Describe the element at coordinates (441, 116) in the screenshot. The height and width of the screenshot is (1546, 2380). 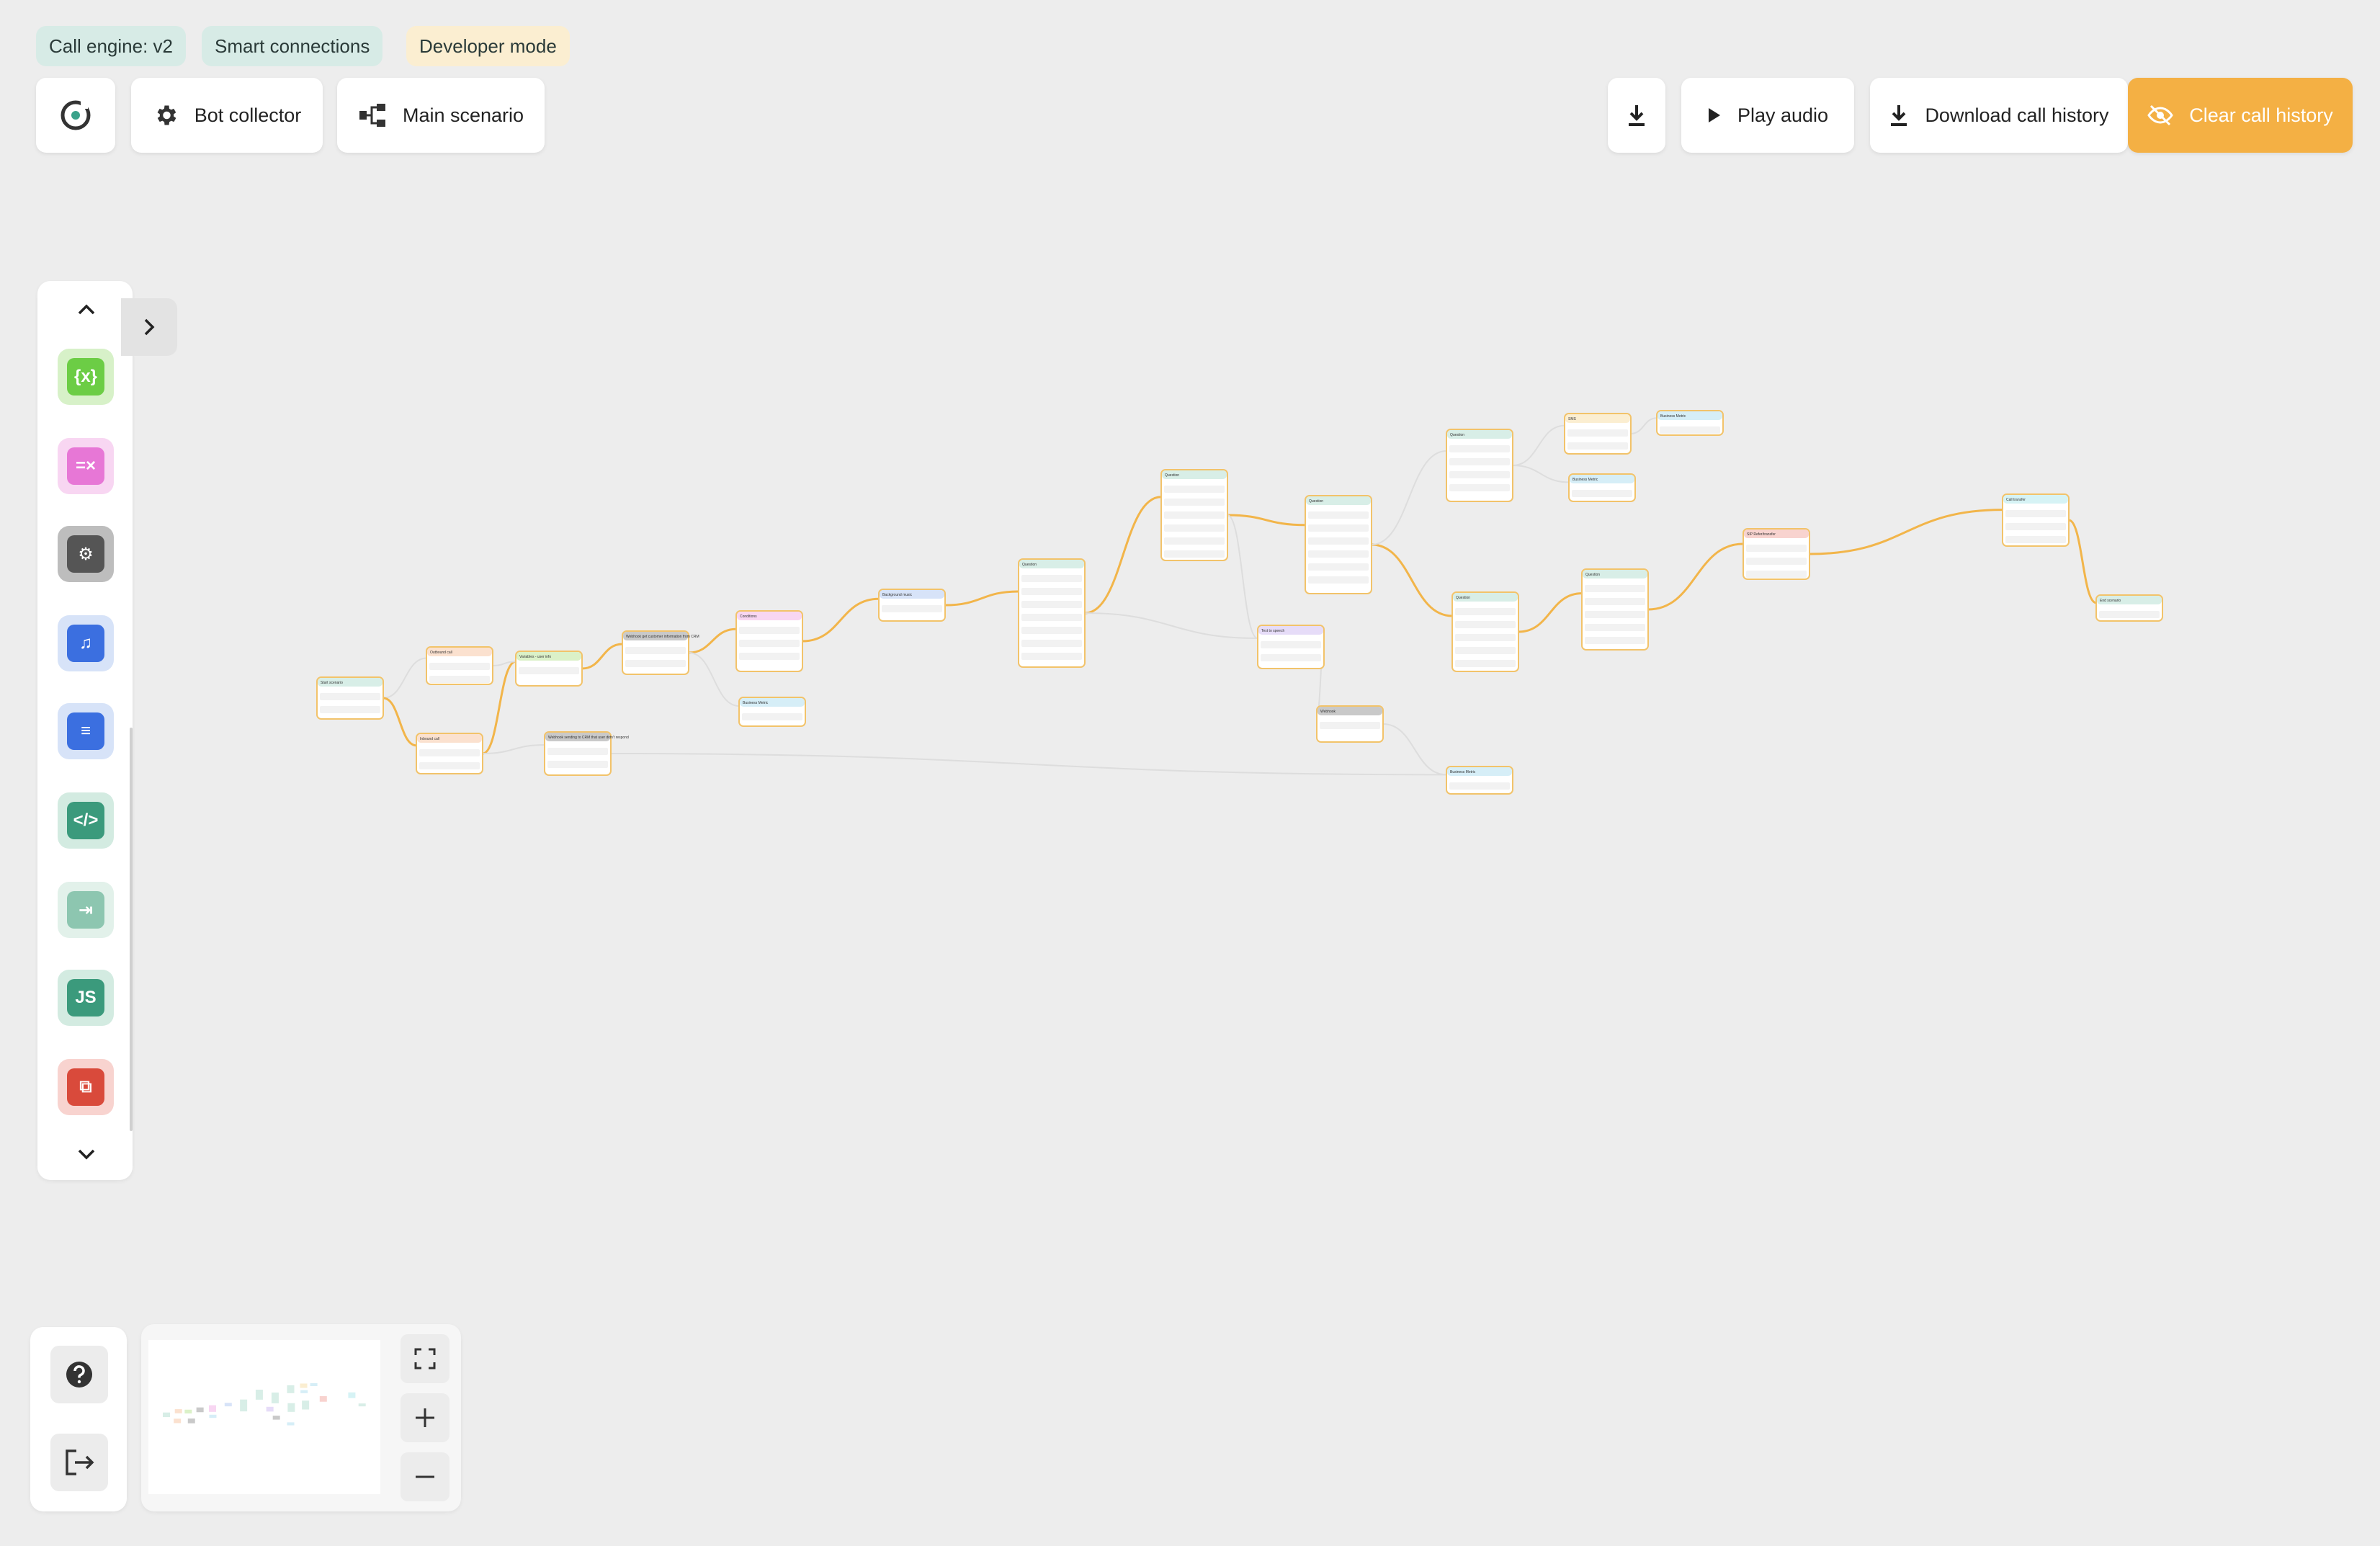
I see `main-scenario-button: Main scenario` at that location.